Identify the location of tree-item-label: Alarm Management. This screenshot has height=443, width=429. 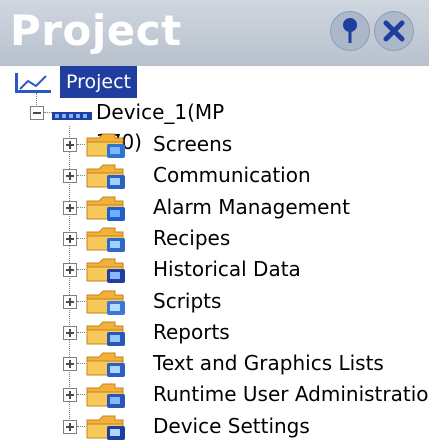
(251, 206).